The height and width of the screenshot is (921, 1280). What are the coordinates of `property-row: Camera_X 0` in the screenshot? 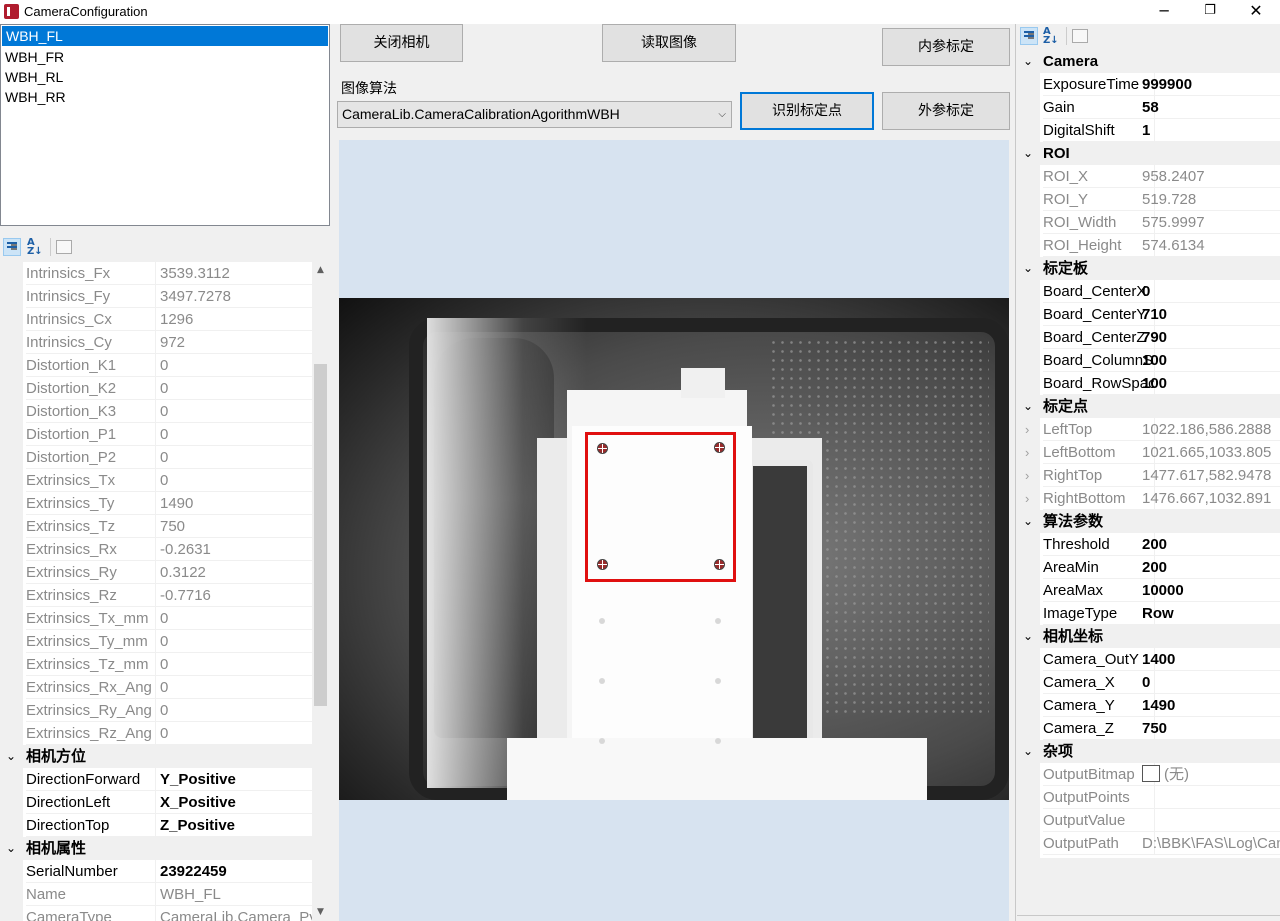 It's located at (1148, 682).